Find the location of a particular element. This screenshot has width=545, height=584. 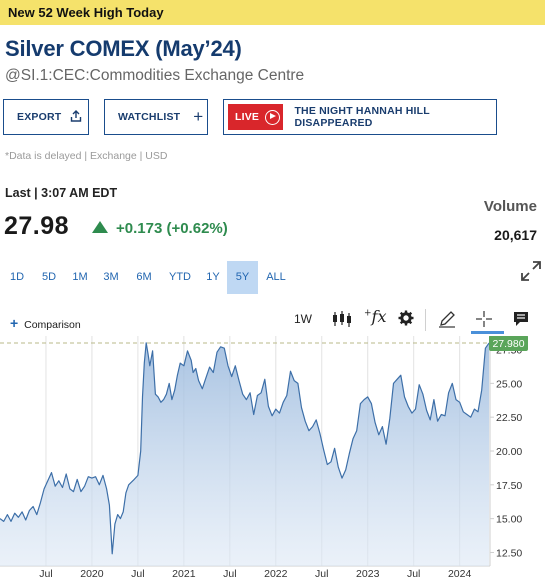

live-video-button: LIVE THE NIGHT HANNAH HILL DISAPPEARED is located at coordinates (360, 117).